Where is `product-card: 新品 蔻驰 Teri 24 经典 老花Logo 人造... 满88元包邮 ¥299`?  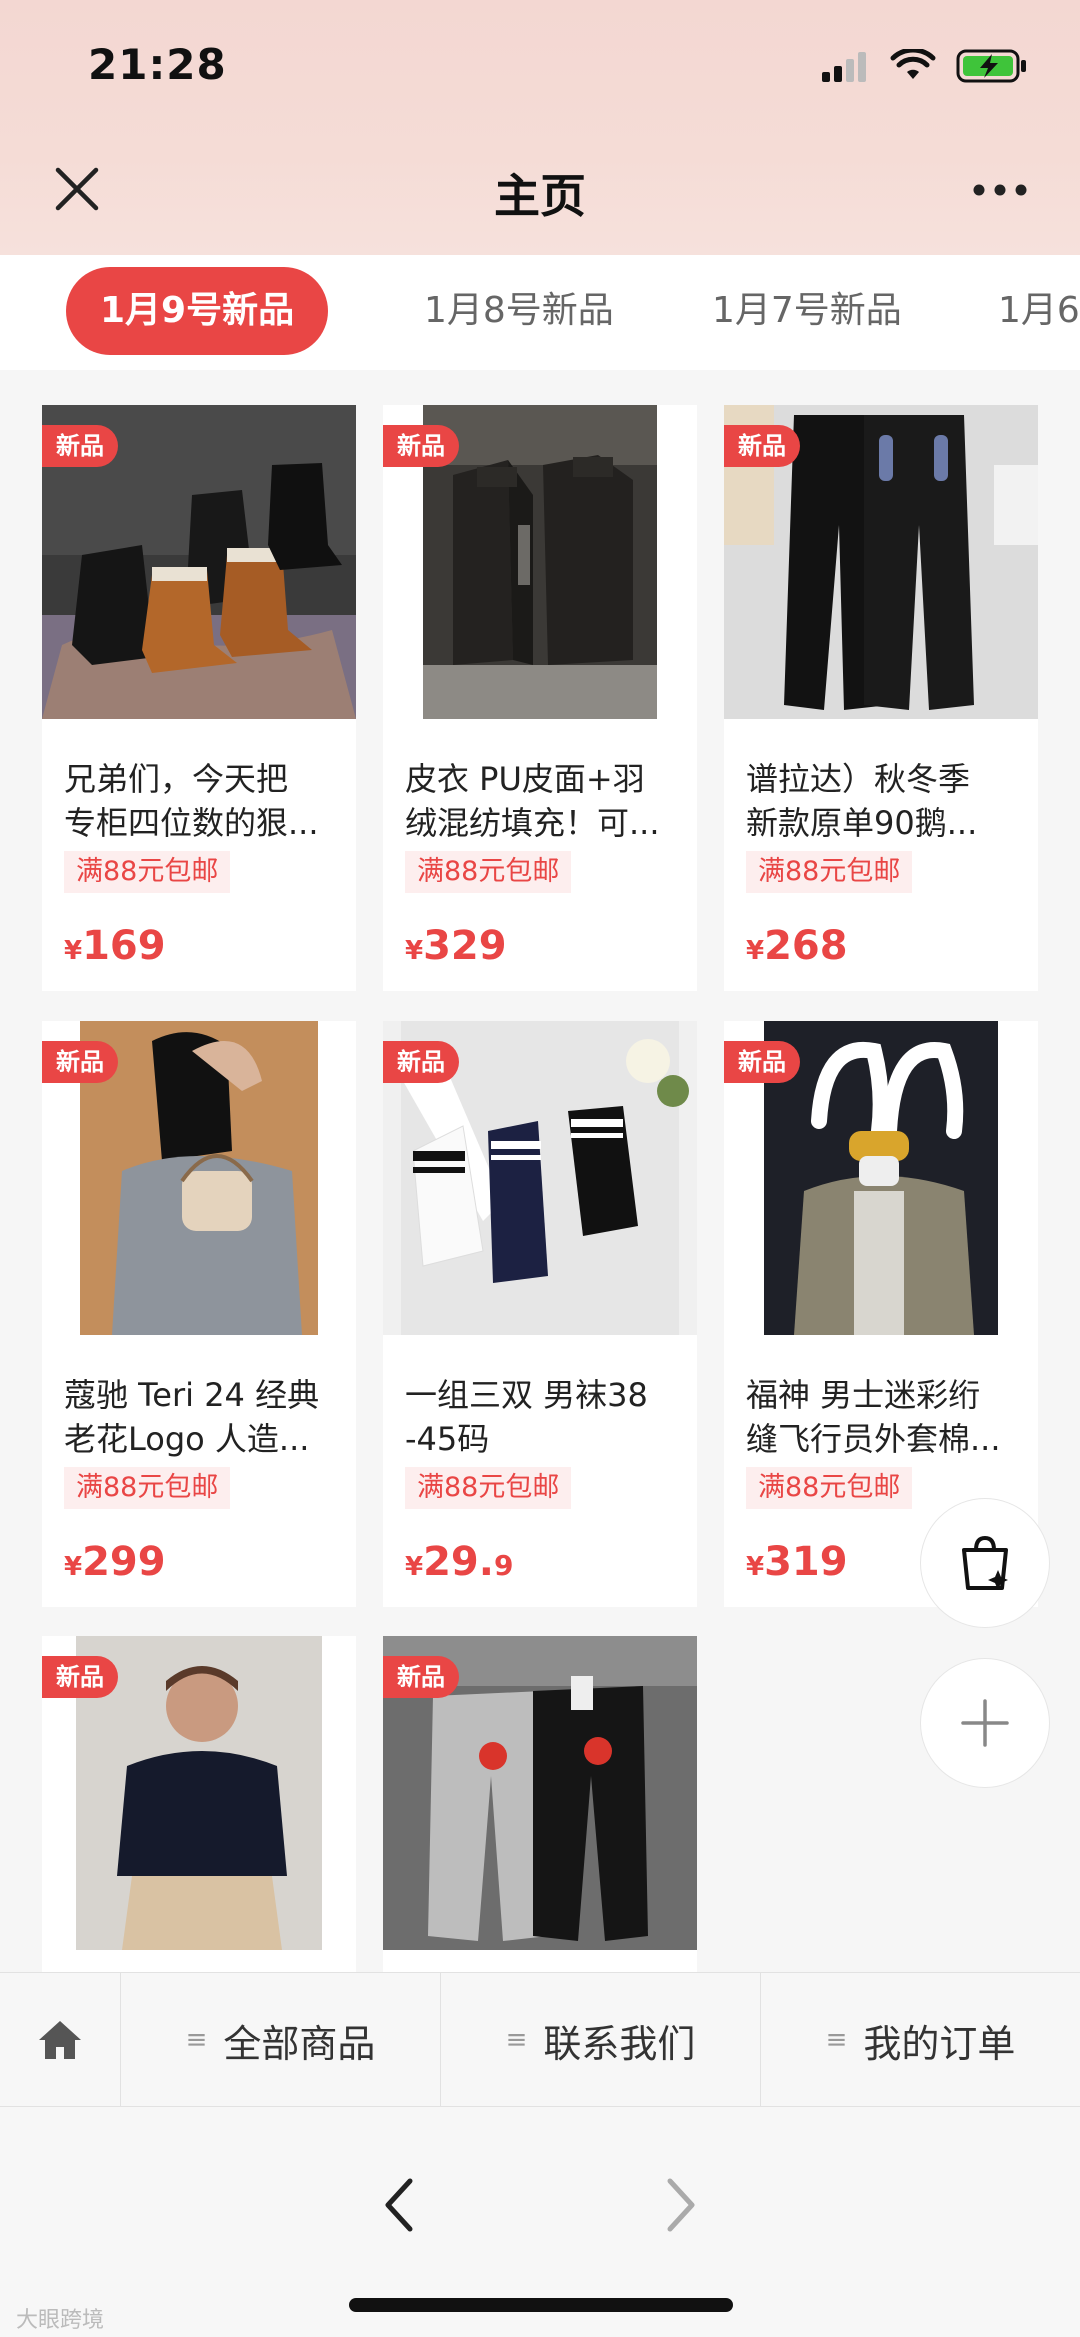
product-card: 新品 蔻驰 Teri 24 经典 老花Logo 人造... 满88元包邮 ¥299 is located at coordinates (199, 1314).